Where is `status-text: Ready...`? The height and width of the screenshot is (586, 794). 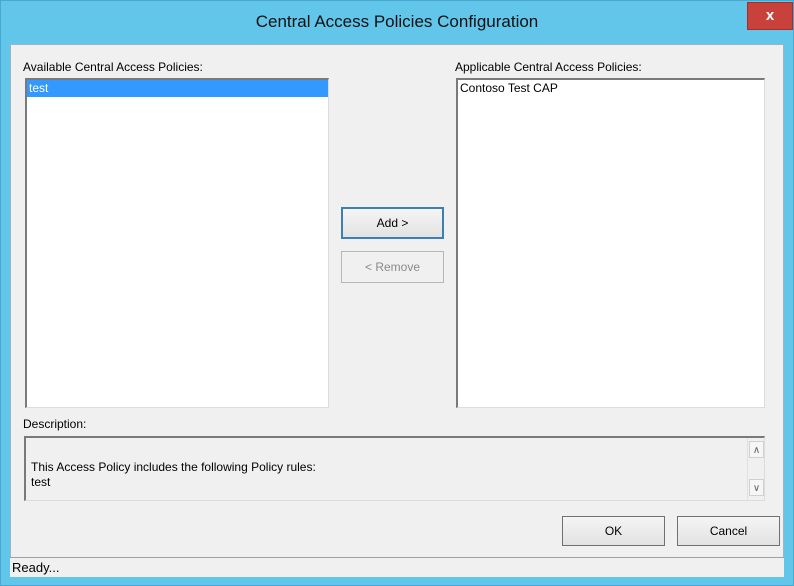 status-text: Ready... is located at coordinates (36, 567).